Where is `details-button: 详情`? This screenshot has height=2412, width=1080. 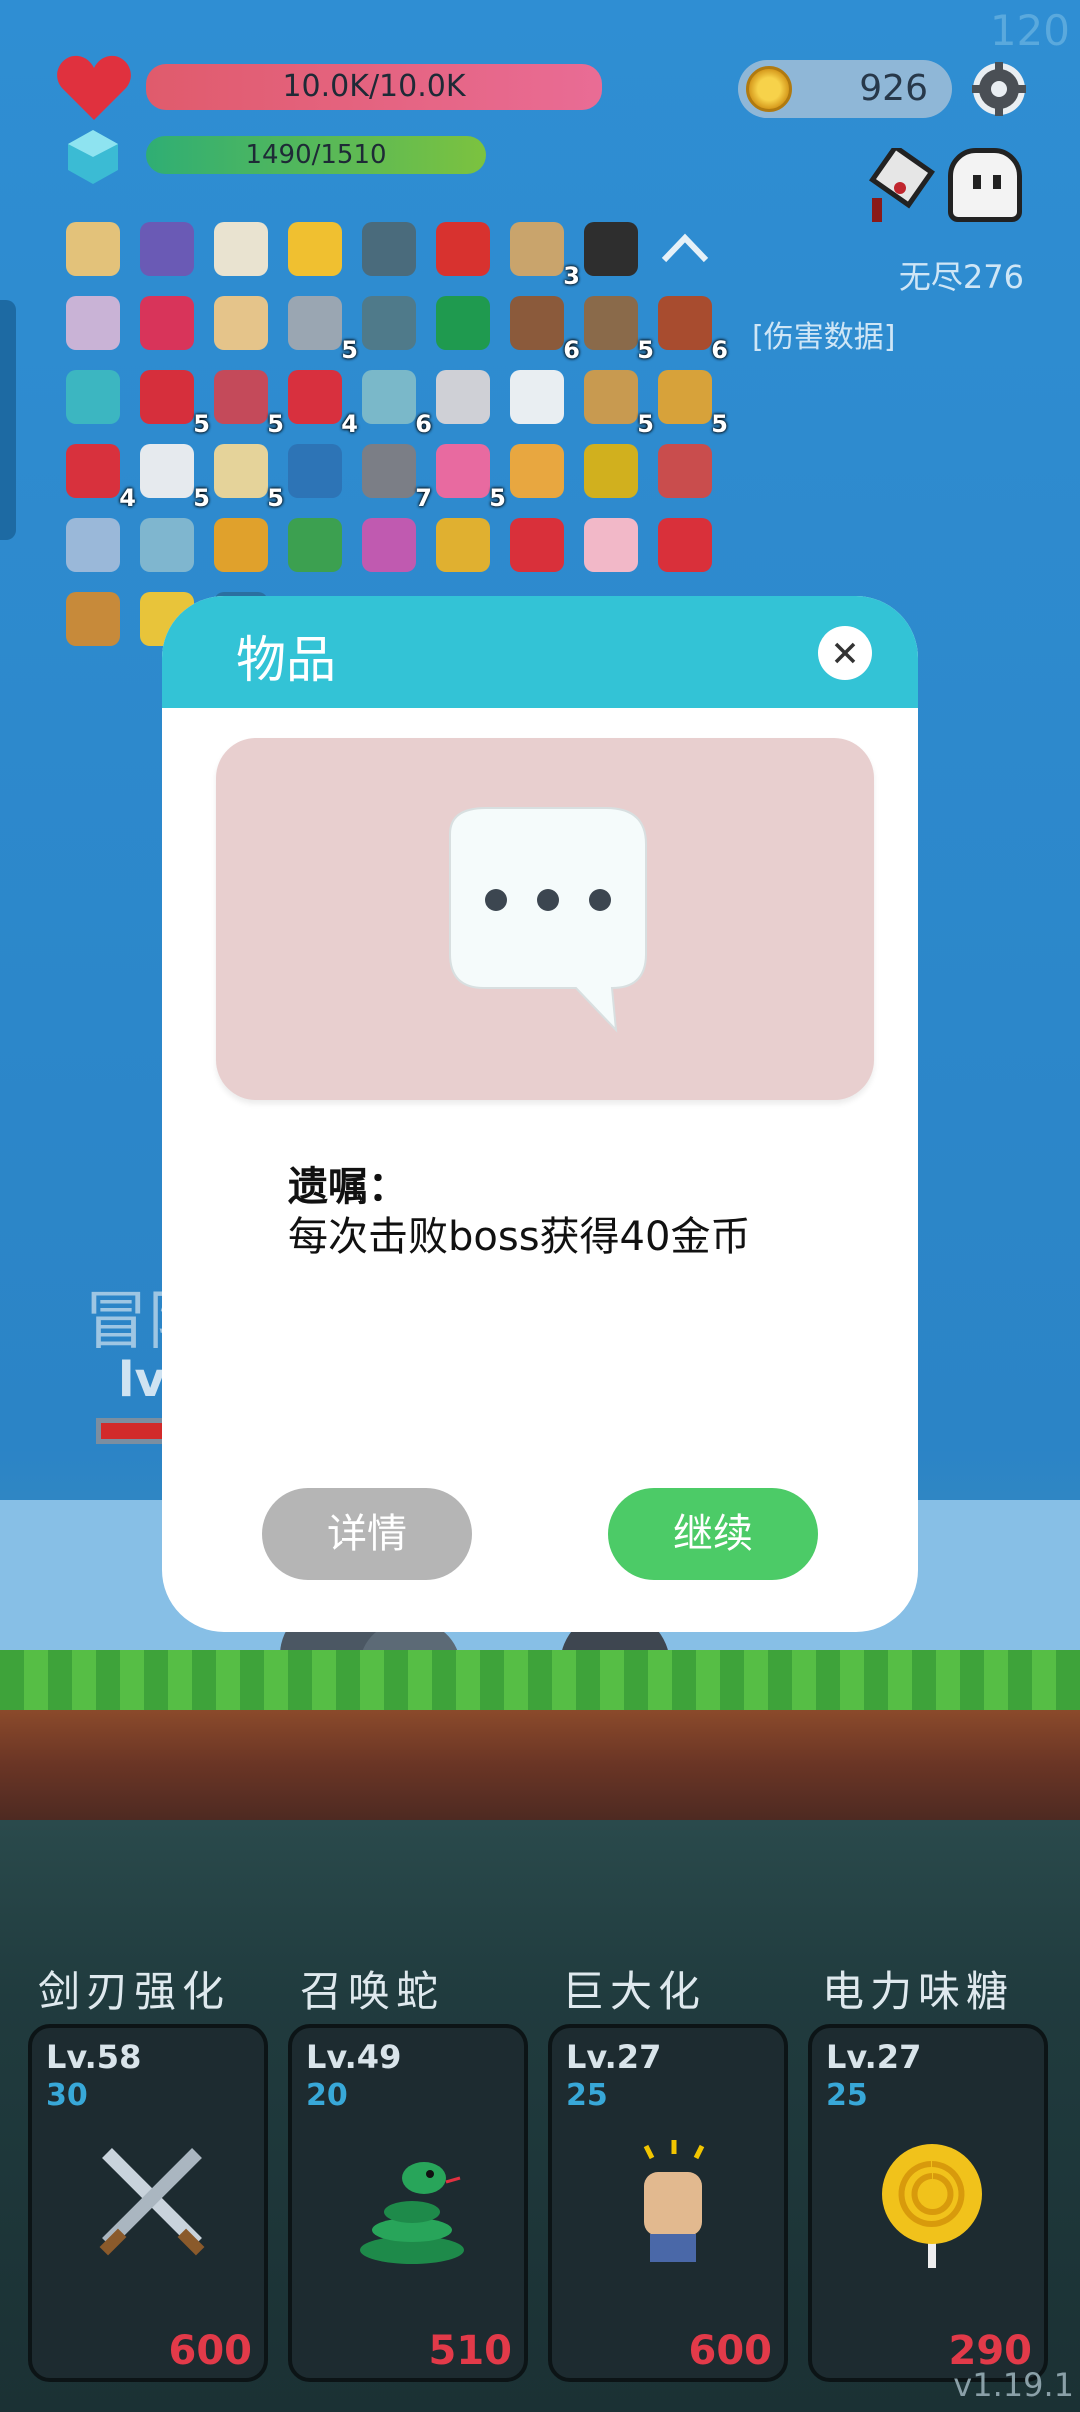 details-button: 详情 is located at coordinates (367, 1534).